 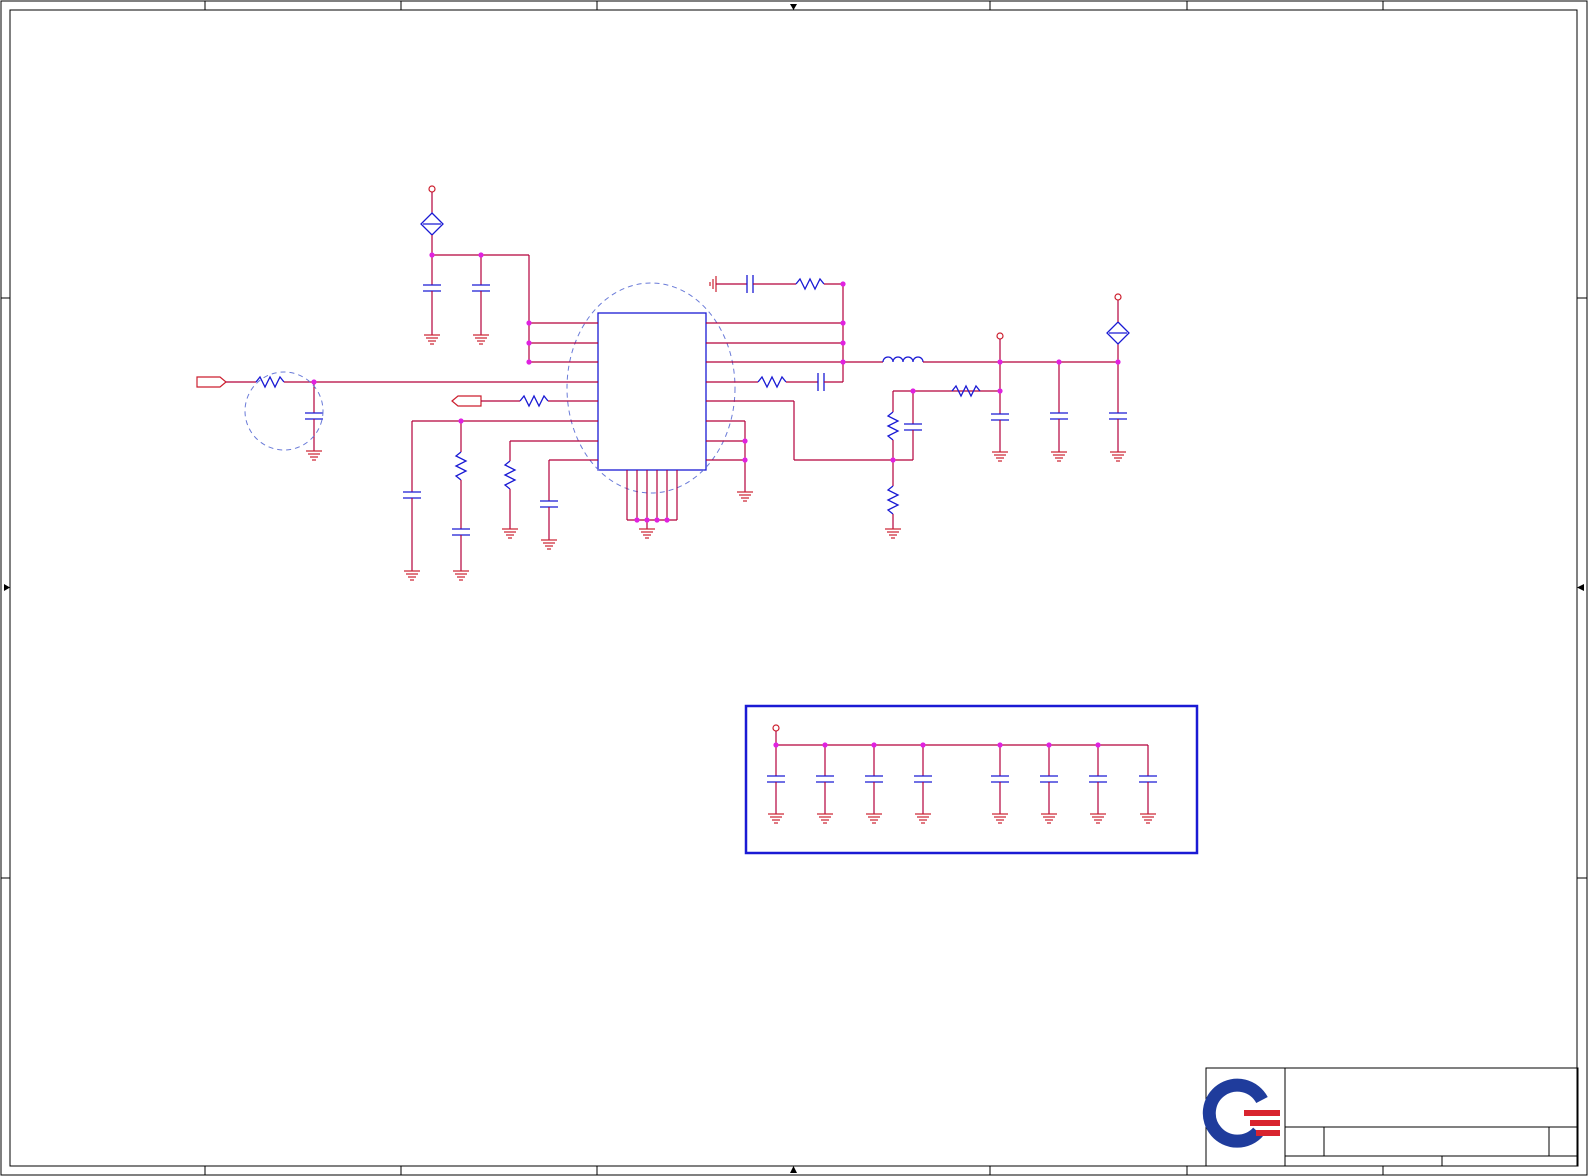 I want to click on input-port-rc-filter, so click(x=397, y=416).